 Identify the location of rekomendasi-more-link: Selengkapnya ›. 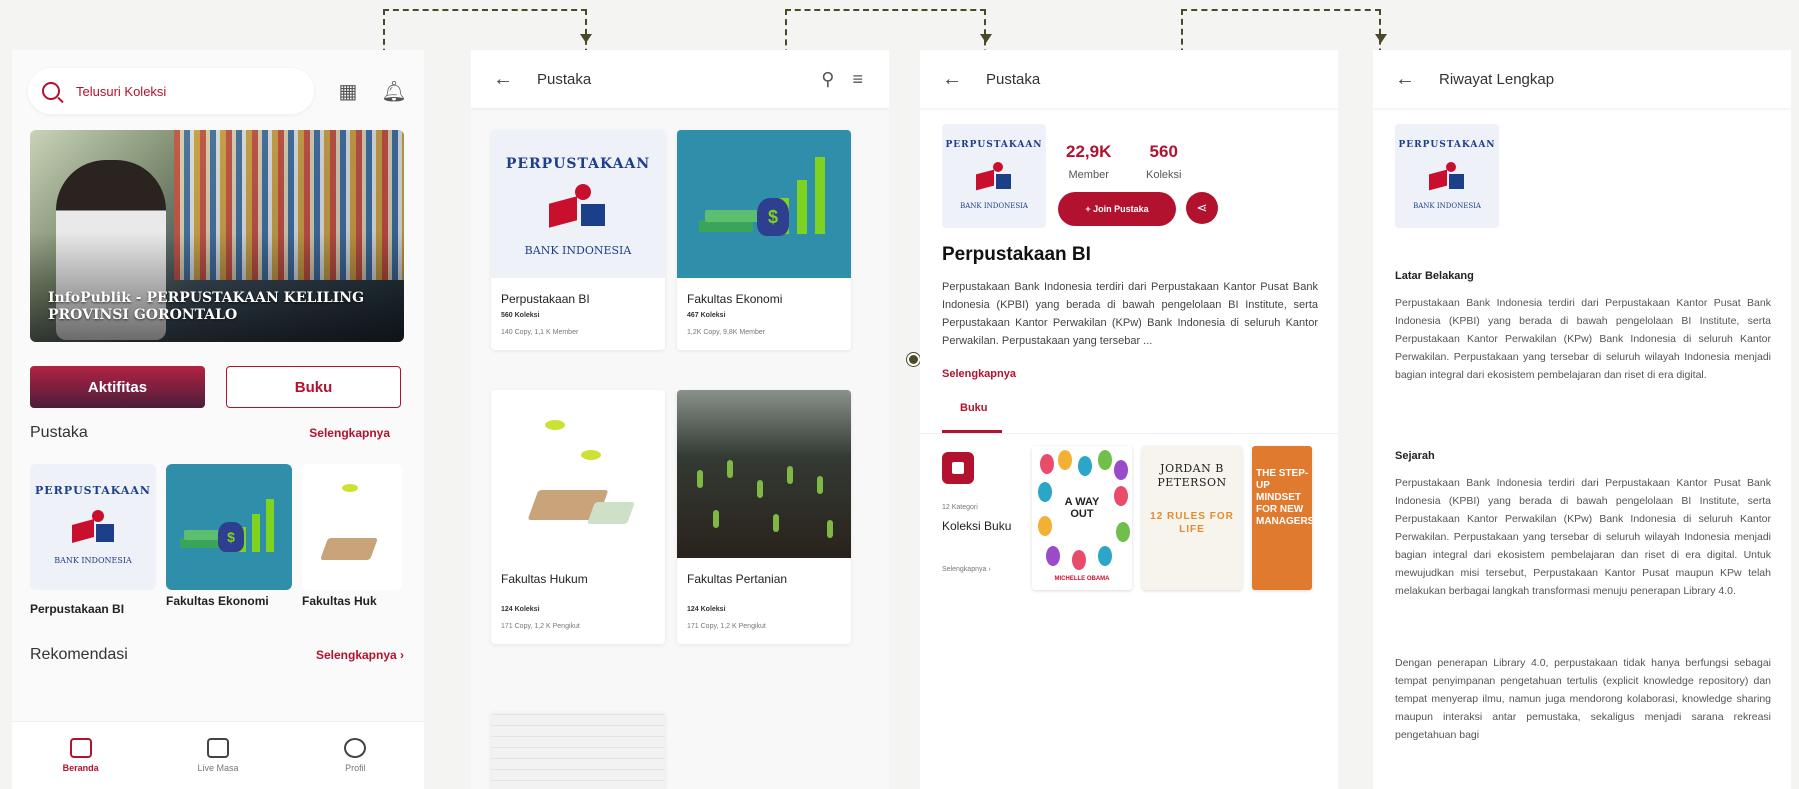
(360, 655).